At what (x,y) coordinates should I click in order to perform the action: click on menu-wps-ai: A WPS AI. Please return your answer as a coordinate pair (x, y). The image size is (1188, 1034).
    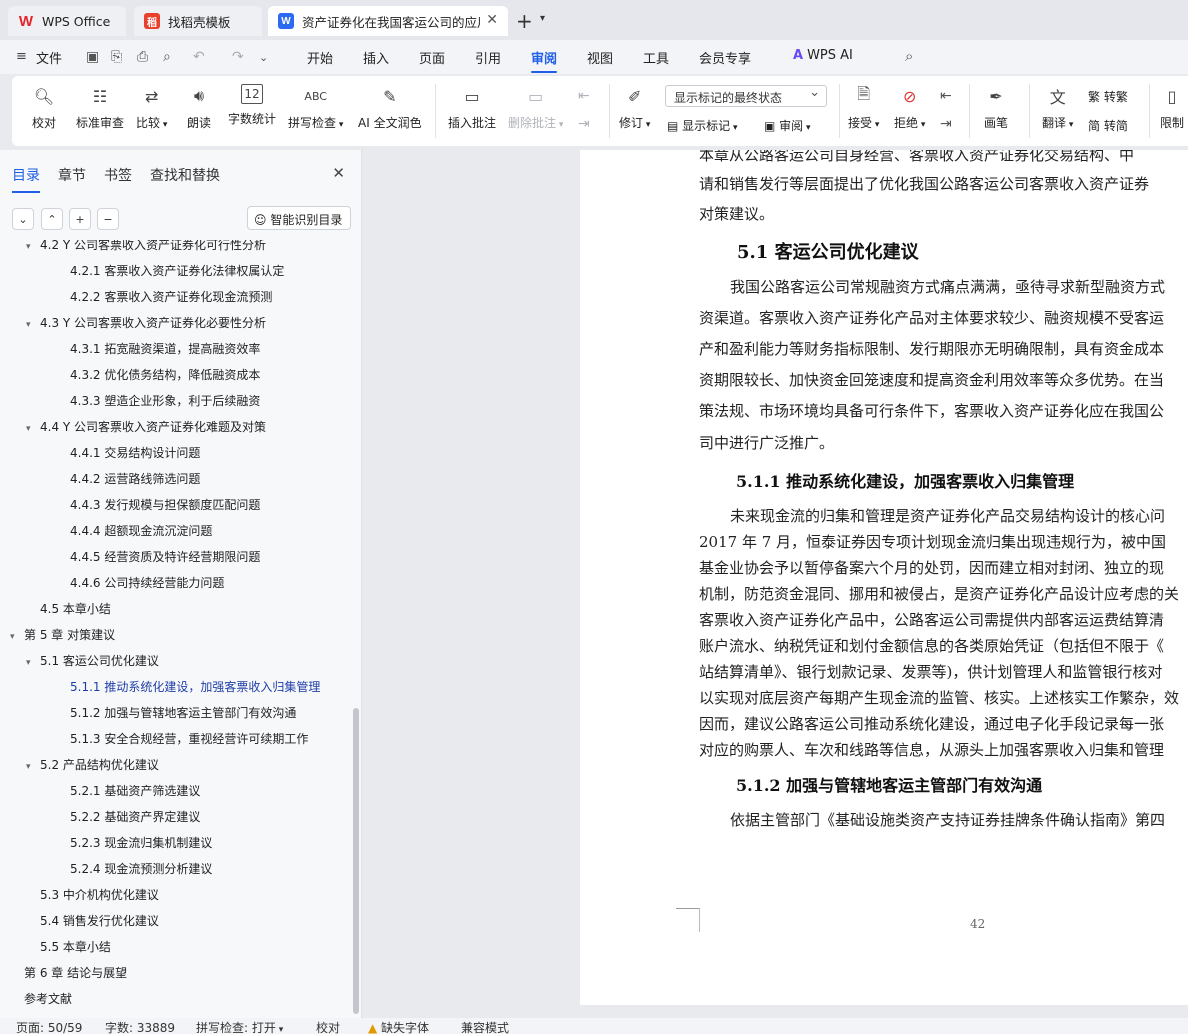
    Looking at the image, I should click on (823, 55).